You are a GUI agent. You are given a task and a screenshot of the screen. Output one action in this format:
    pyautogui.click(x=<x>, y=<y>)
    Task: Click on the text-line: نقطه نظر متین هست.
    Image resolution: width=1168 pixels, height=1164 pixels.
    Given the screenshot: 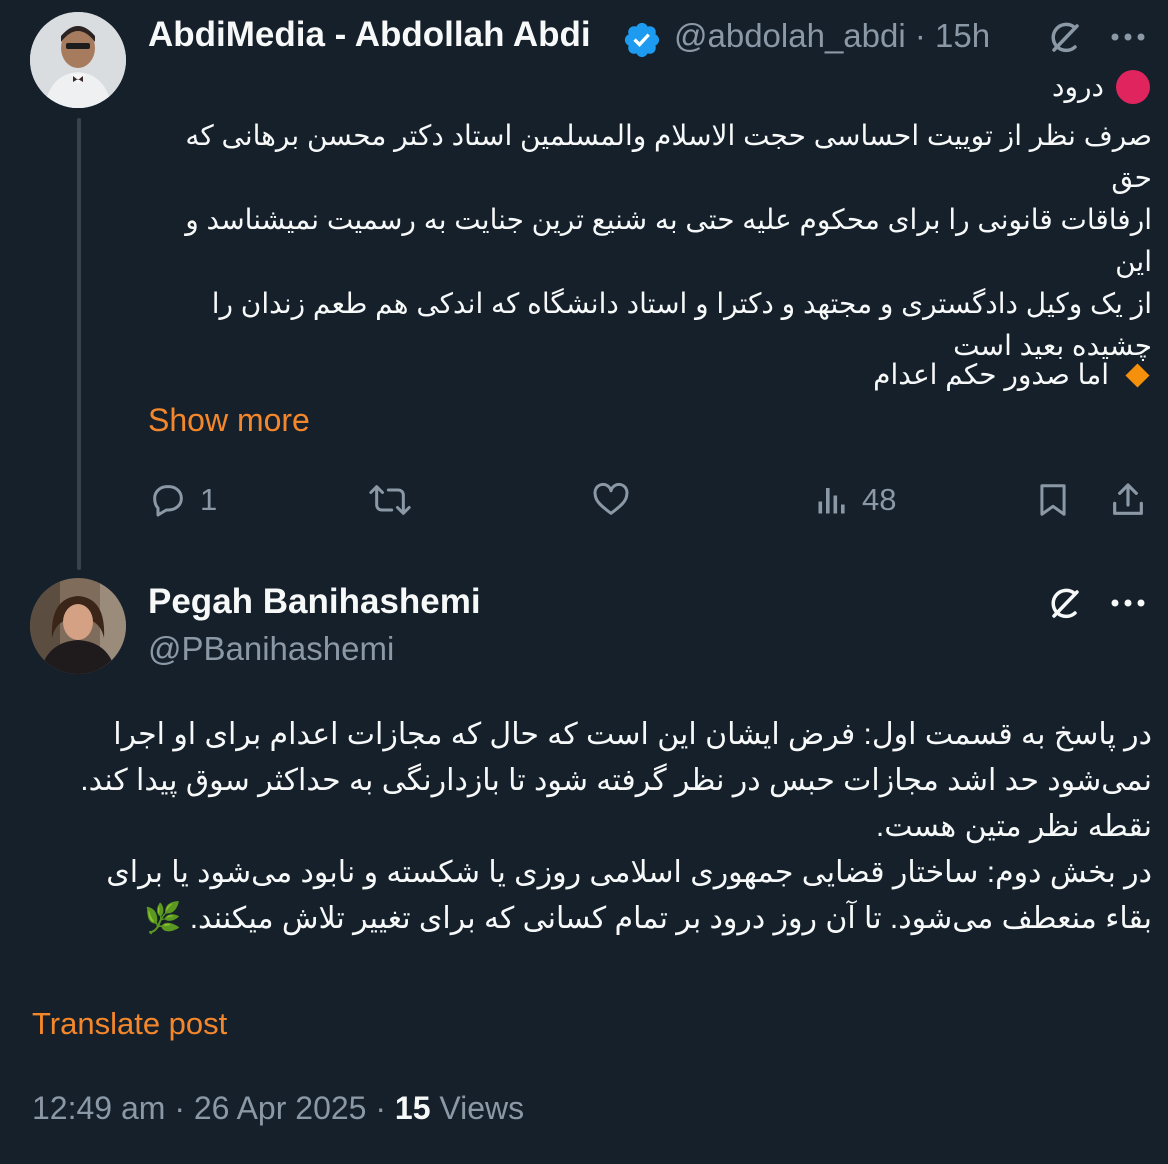 What is the action you would take?
    pyautogui.click(x=1013, y=826)
    